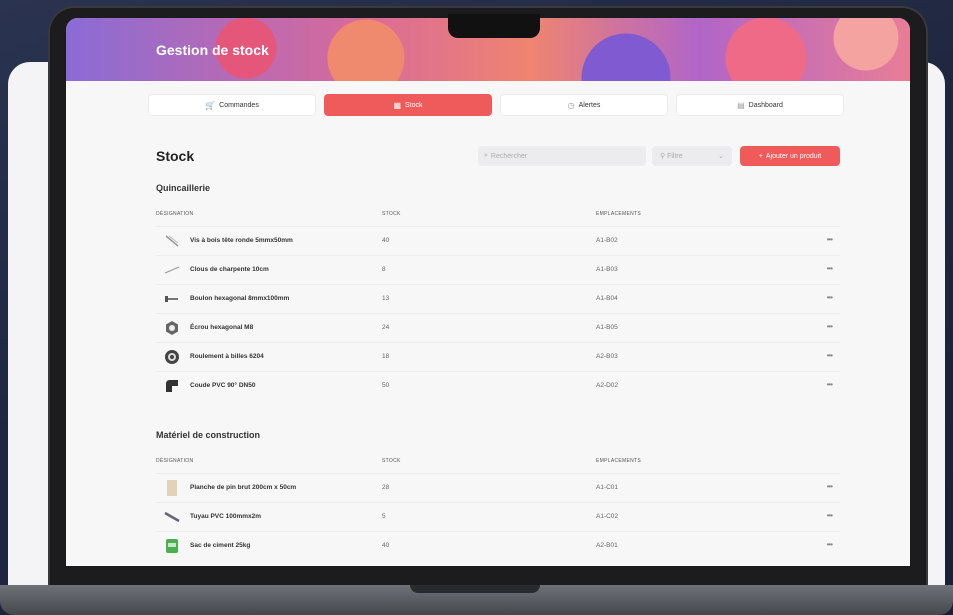 This screenshot has height=615, width=953. What do you see at coordinates (386, 298) in the screenshot?
I see `stock-value: 13` at bounding box center [386, 298].